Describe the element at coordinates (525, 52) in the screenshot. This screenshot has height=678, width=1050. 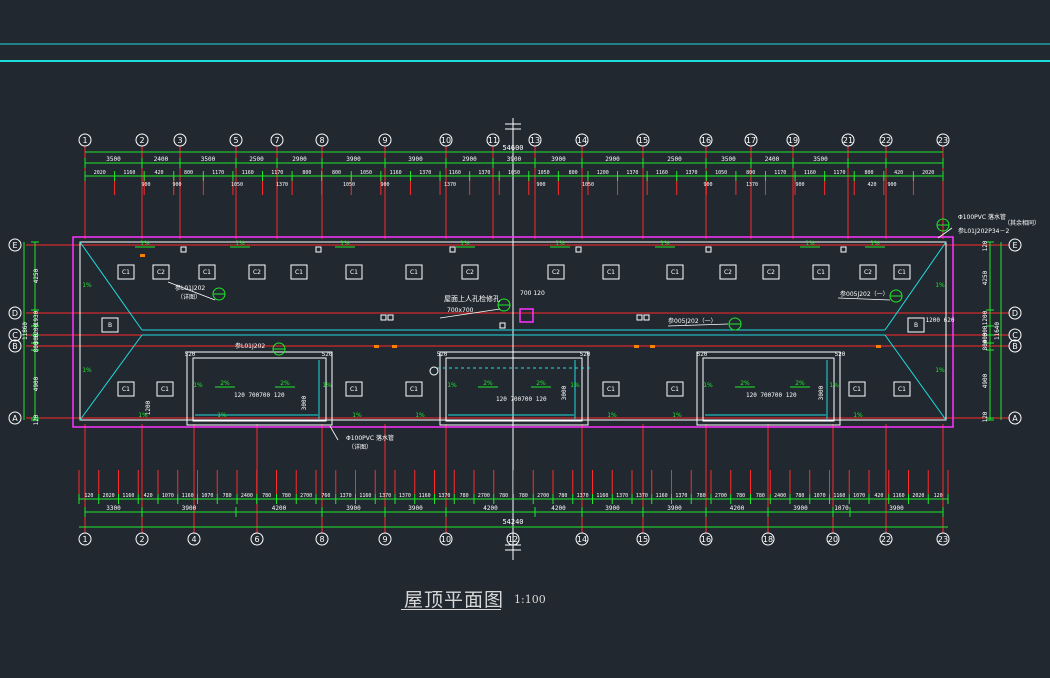
I see `frame-lines` at that location.